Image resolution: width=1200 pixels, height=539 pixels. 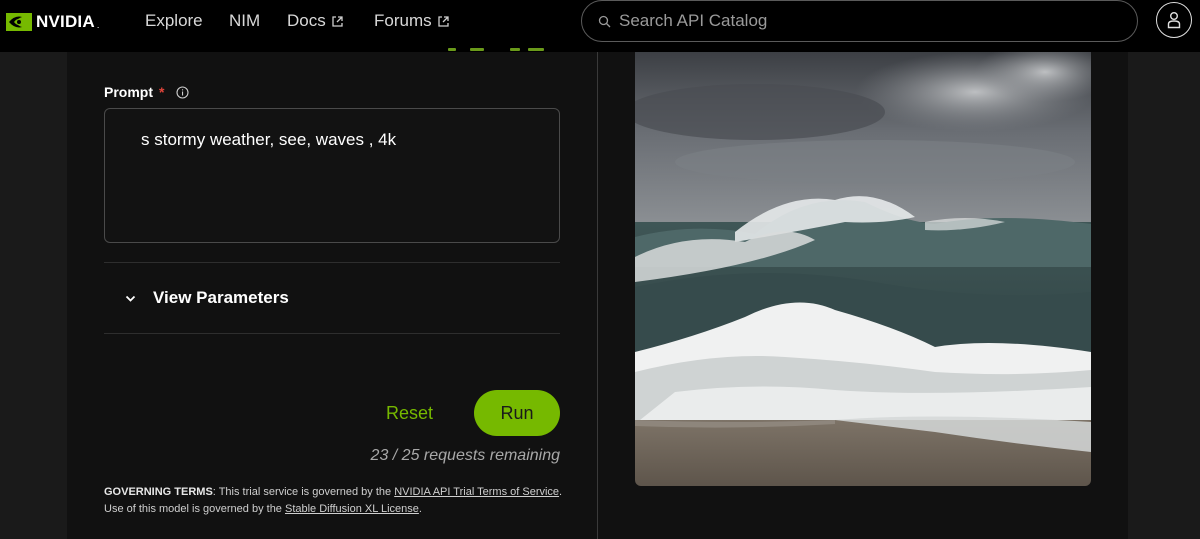 I want to click on requests-remaining: 23 / 25 requests remaining, so click(x=465, y=455).